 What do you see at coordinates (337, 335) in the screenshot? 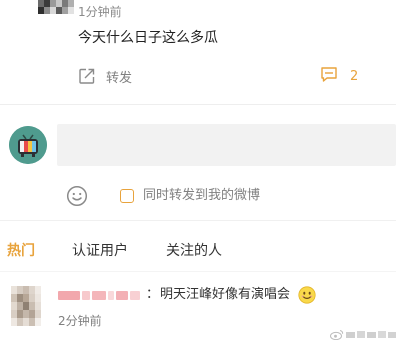
I see `weibo-logo-icon` at bounding box center [337, 335].